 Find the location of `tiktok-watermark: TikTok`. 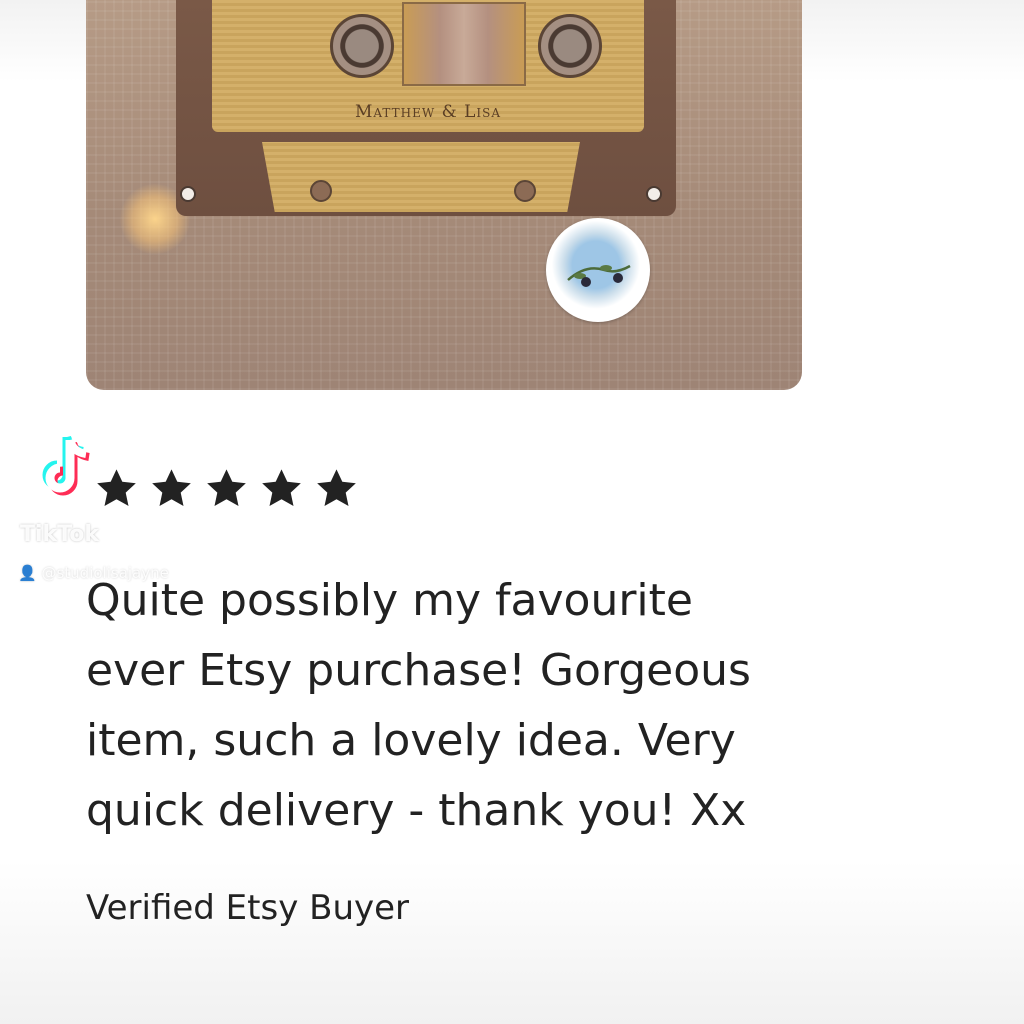

tiktok-watermark: TikTok is located at coordinates (60, 534).